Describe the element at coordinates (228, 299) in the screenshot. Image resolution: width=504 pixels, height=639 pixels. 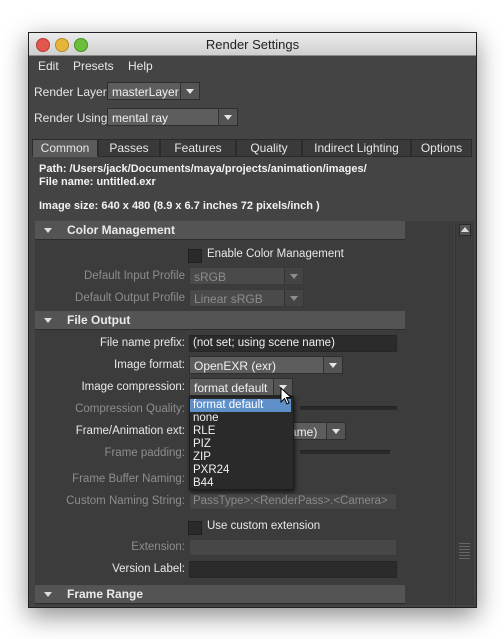
I see `default-output-profile-value: Linear sRGB` at that location.